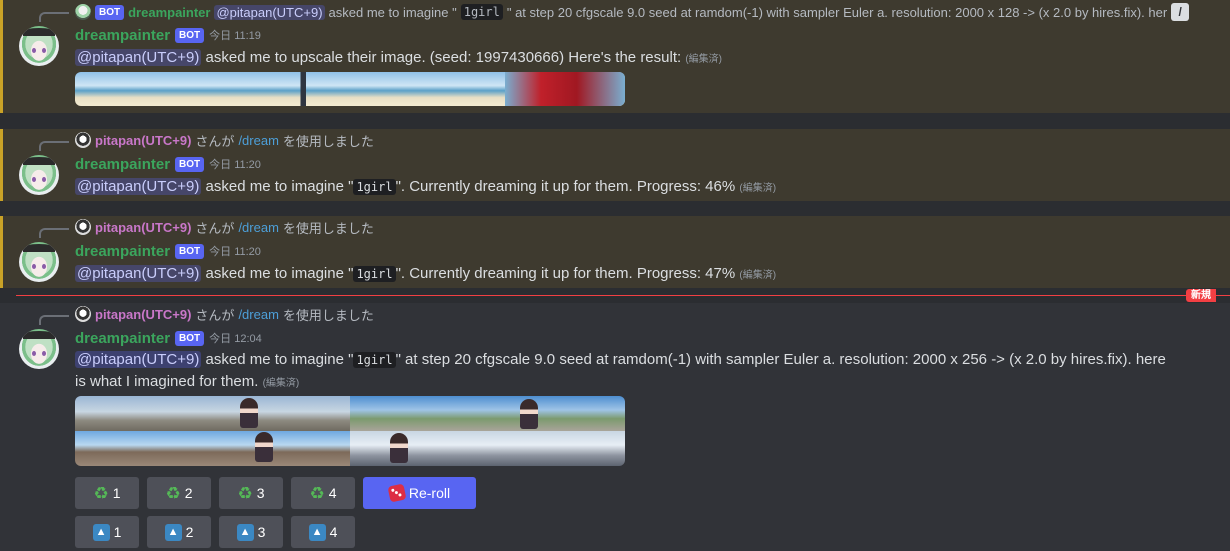  I want to click on reply-avatar, so click(83, 12).